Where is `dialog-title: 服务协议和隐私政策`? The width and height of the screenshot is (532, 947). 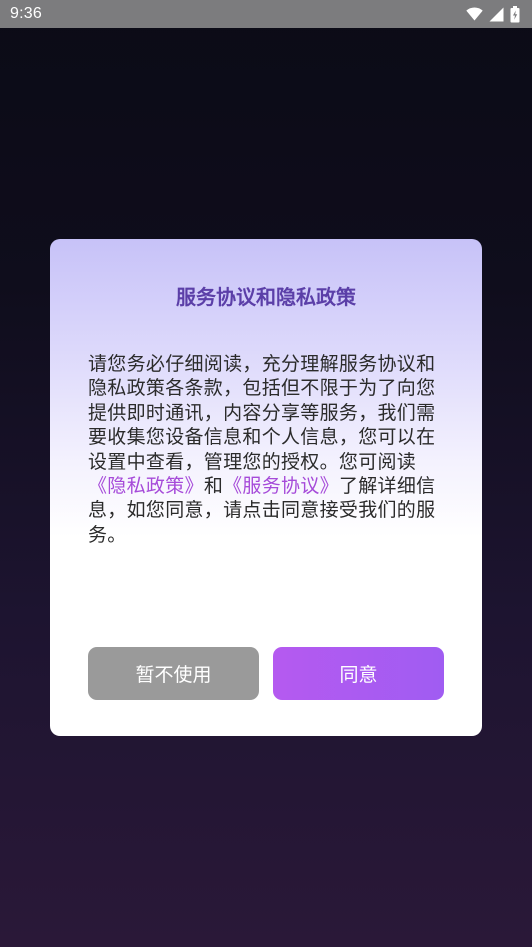 dialog-title: 服务协议和隐私政策 is located at coordinates (266, 297).